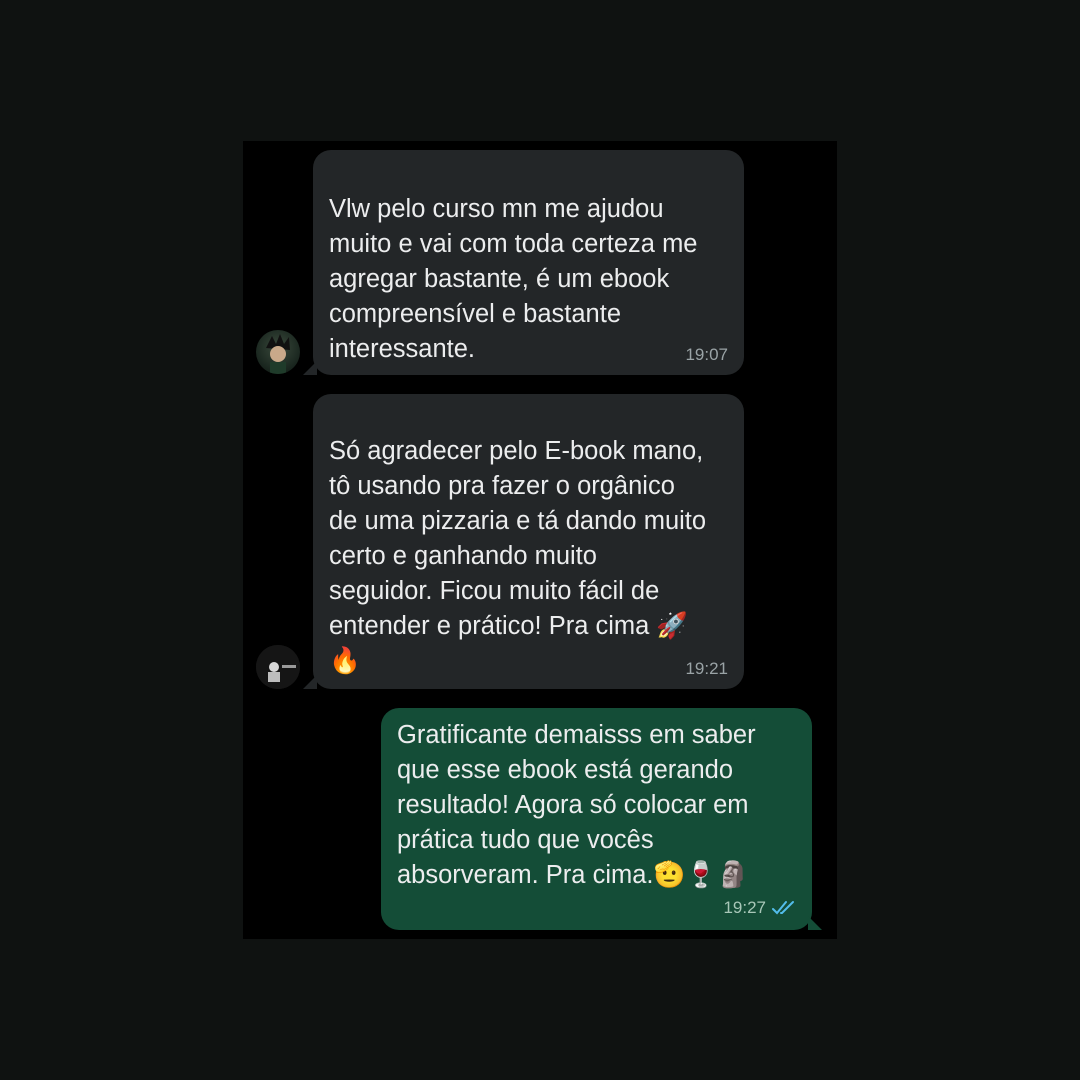  What do you see at coordinates (785, 910) in the screenshot?
I see `double-check-read-icon` at bounding box center [785, 910].